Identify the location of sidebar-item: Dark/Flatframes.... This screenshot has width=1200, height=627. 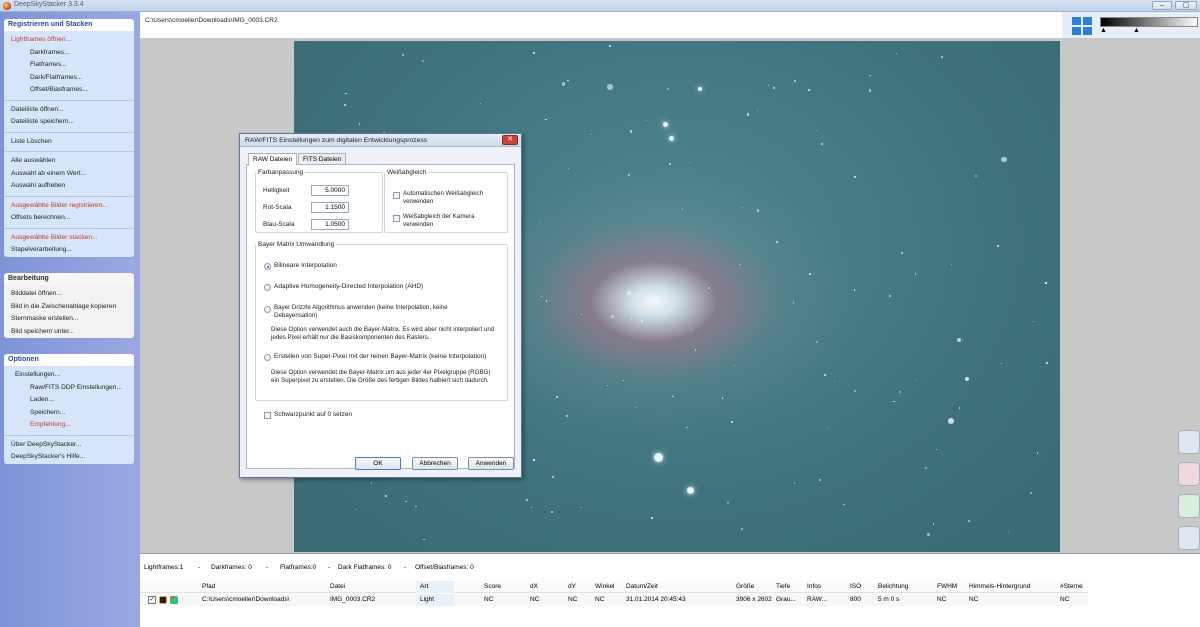
(69, 78).